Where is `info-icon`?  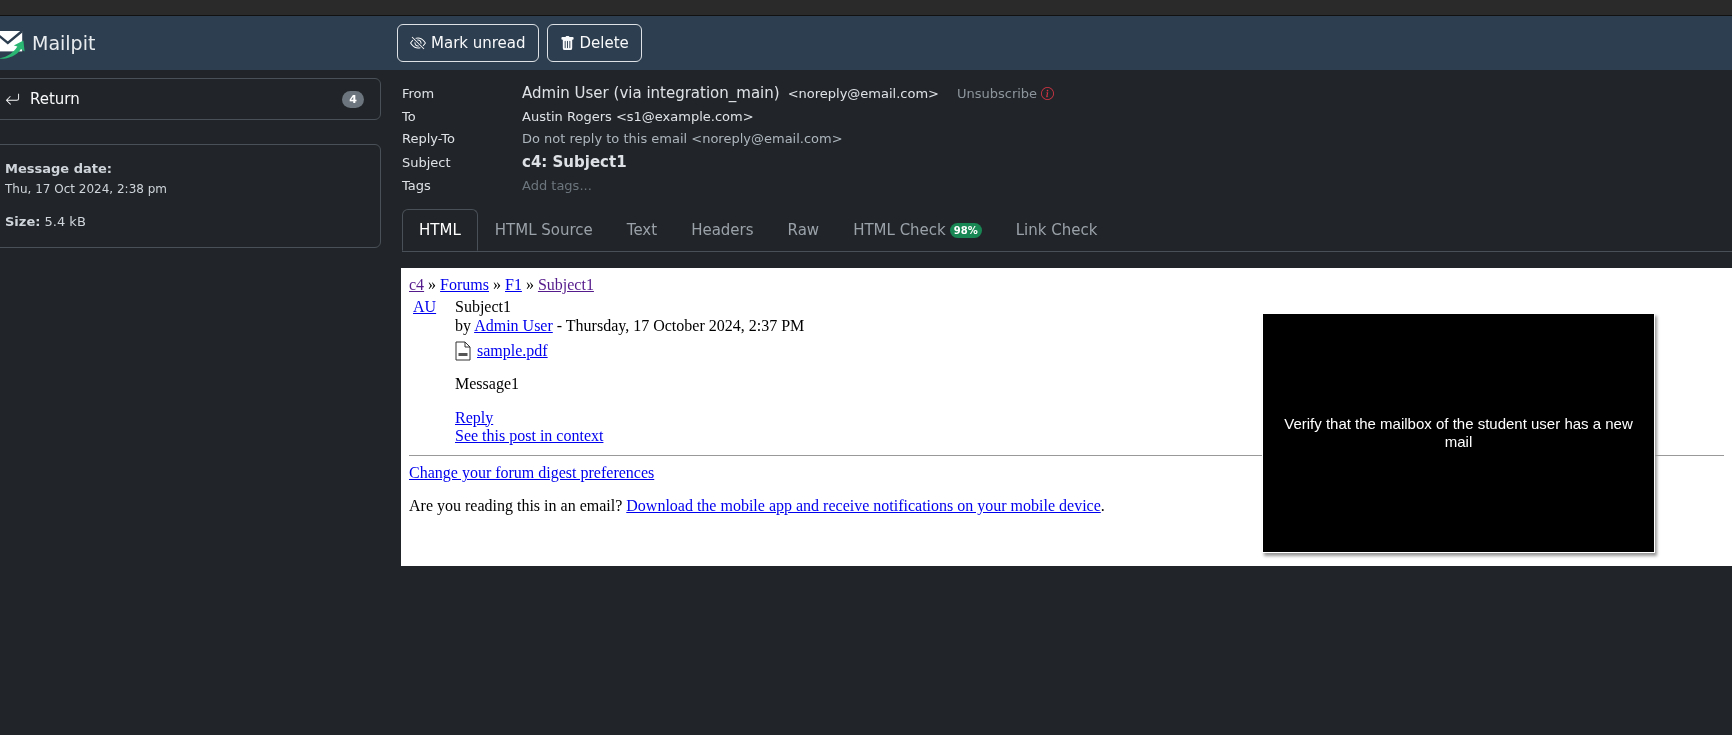 info-icon is located at coordinates (1048, 93).